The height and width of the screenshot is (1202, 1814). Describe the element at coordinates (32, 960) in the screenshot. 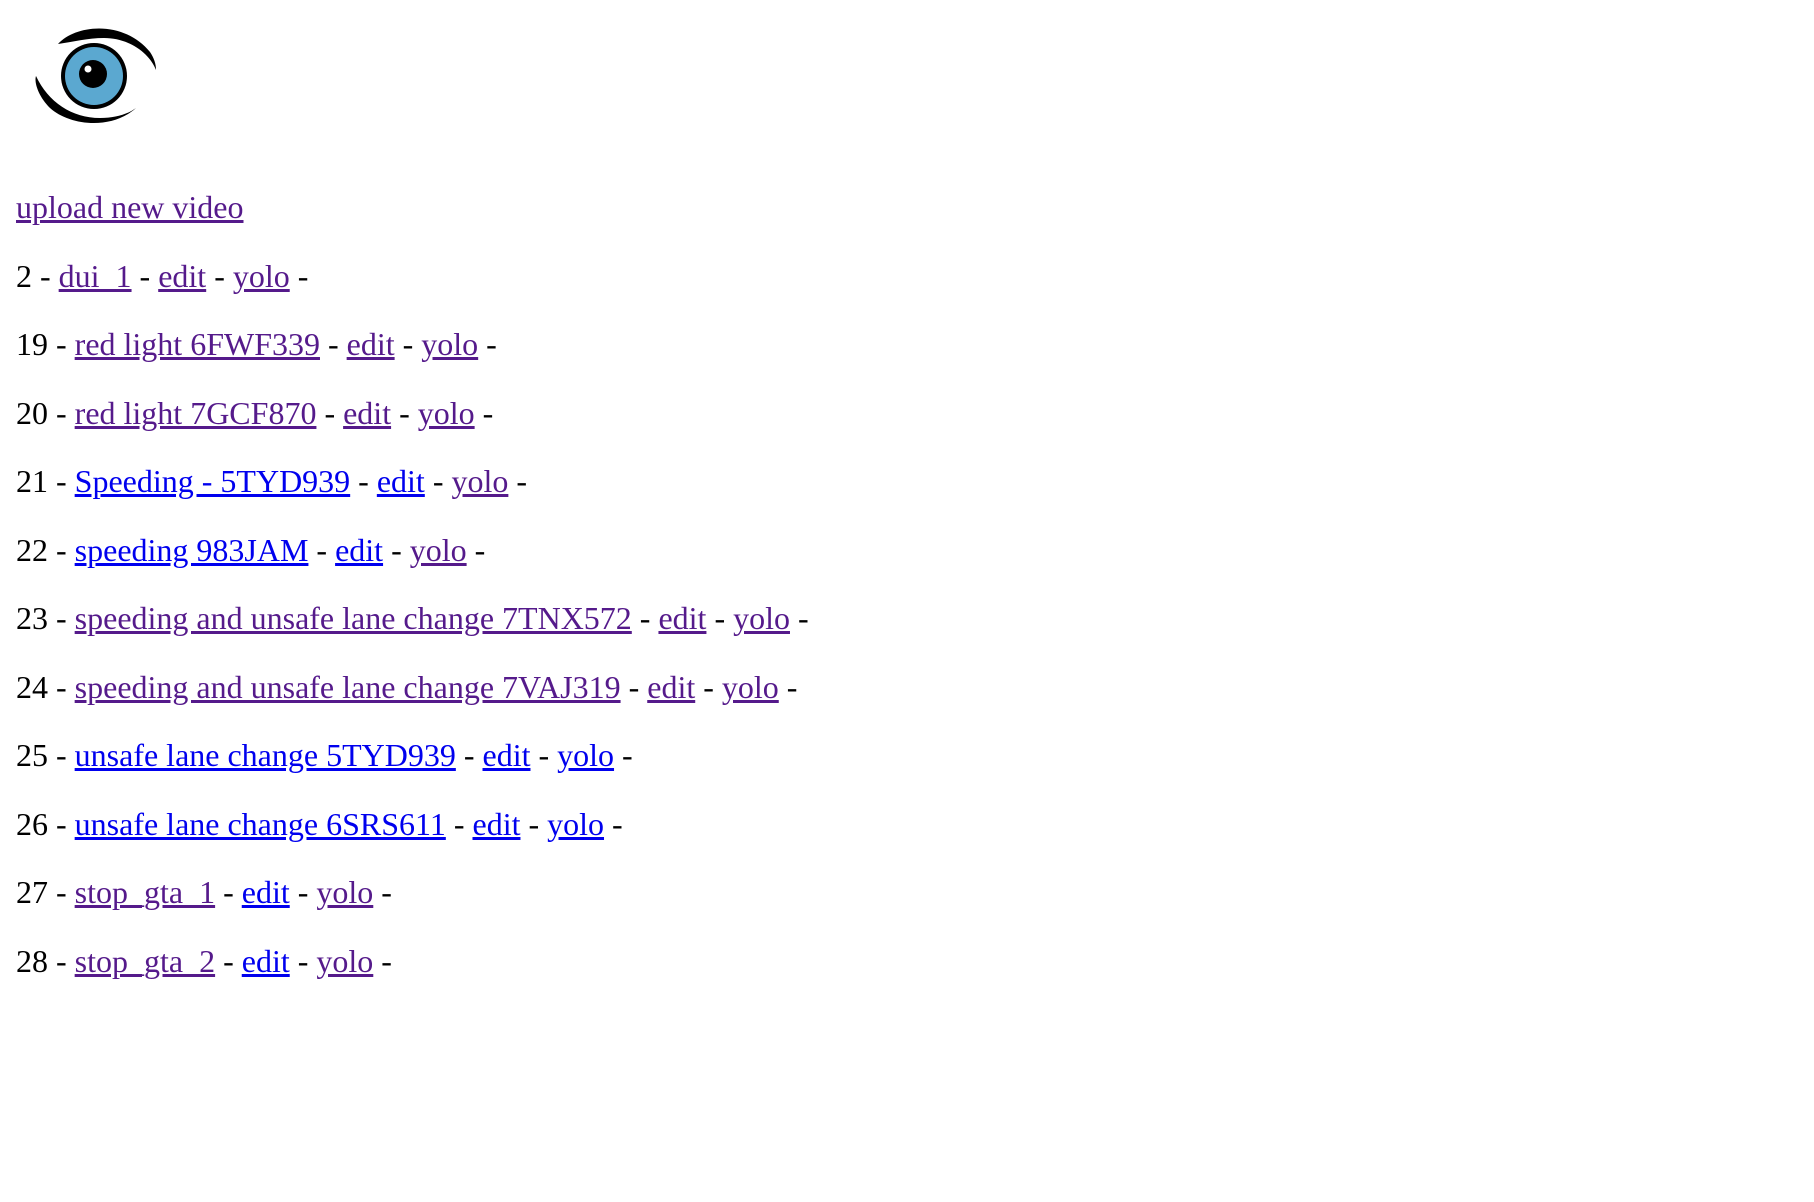

I see `video-id: 28` at that location.